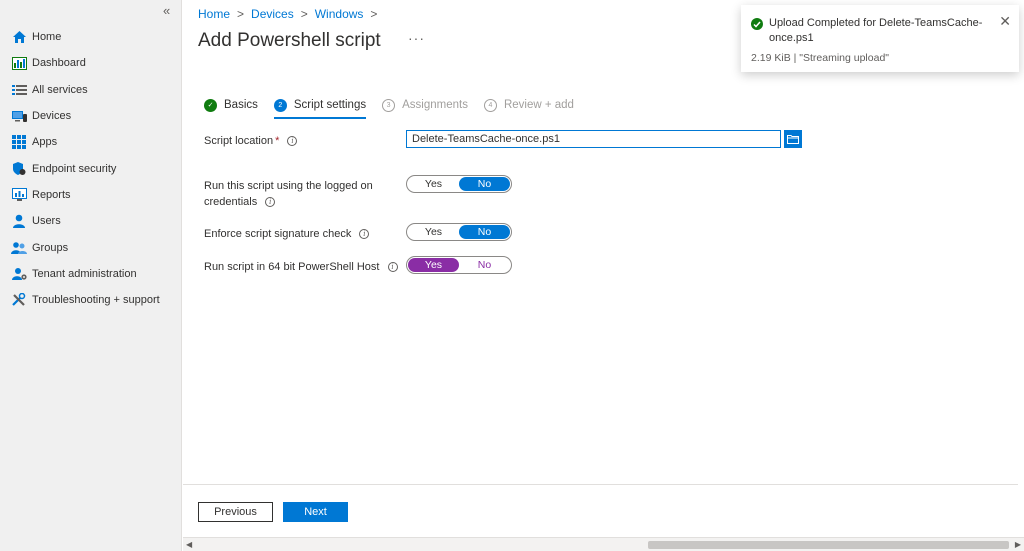  What do you see at coordinates (91, 90) in the screenshot?
I see `sidebar-item-all-services: All services` at bounding box center [91, 90].